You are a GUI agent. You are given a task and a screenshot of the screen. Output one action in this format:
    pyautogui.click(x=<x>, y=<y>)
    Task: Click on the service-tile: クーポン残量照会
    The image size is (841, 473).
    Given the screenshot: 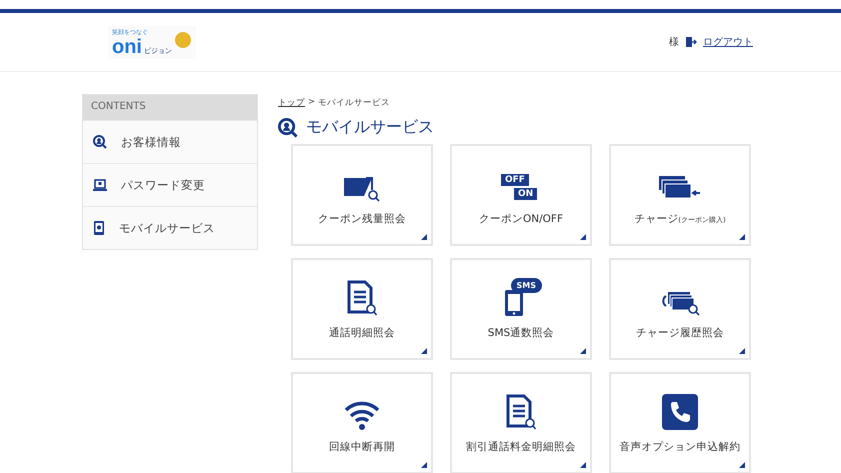 What is the action you would take?
    pyautogui.click(x=362, y=195)
    